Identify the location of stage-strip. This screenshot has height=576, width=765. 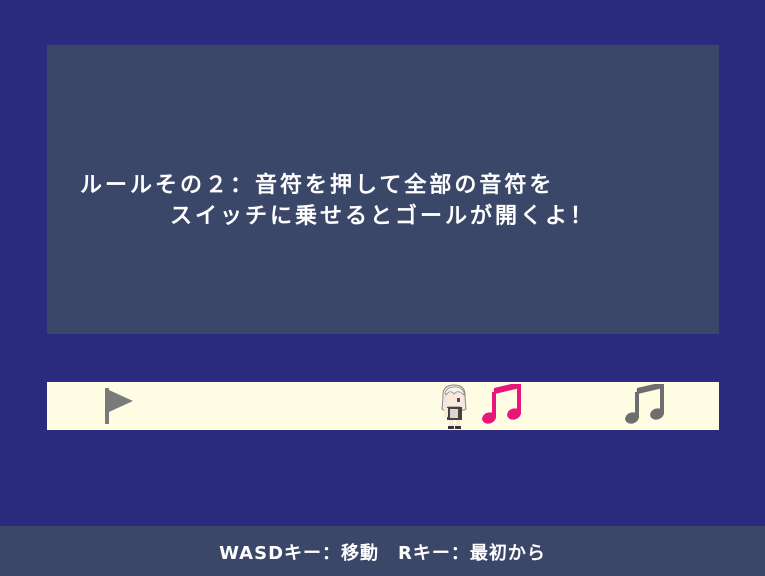
(383, 406).